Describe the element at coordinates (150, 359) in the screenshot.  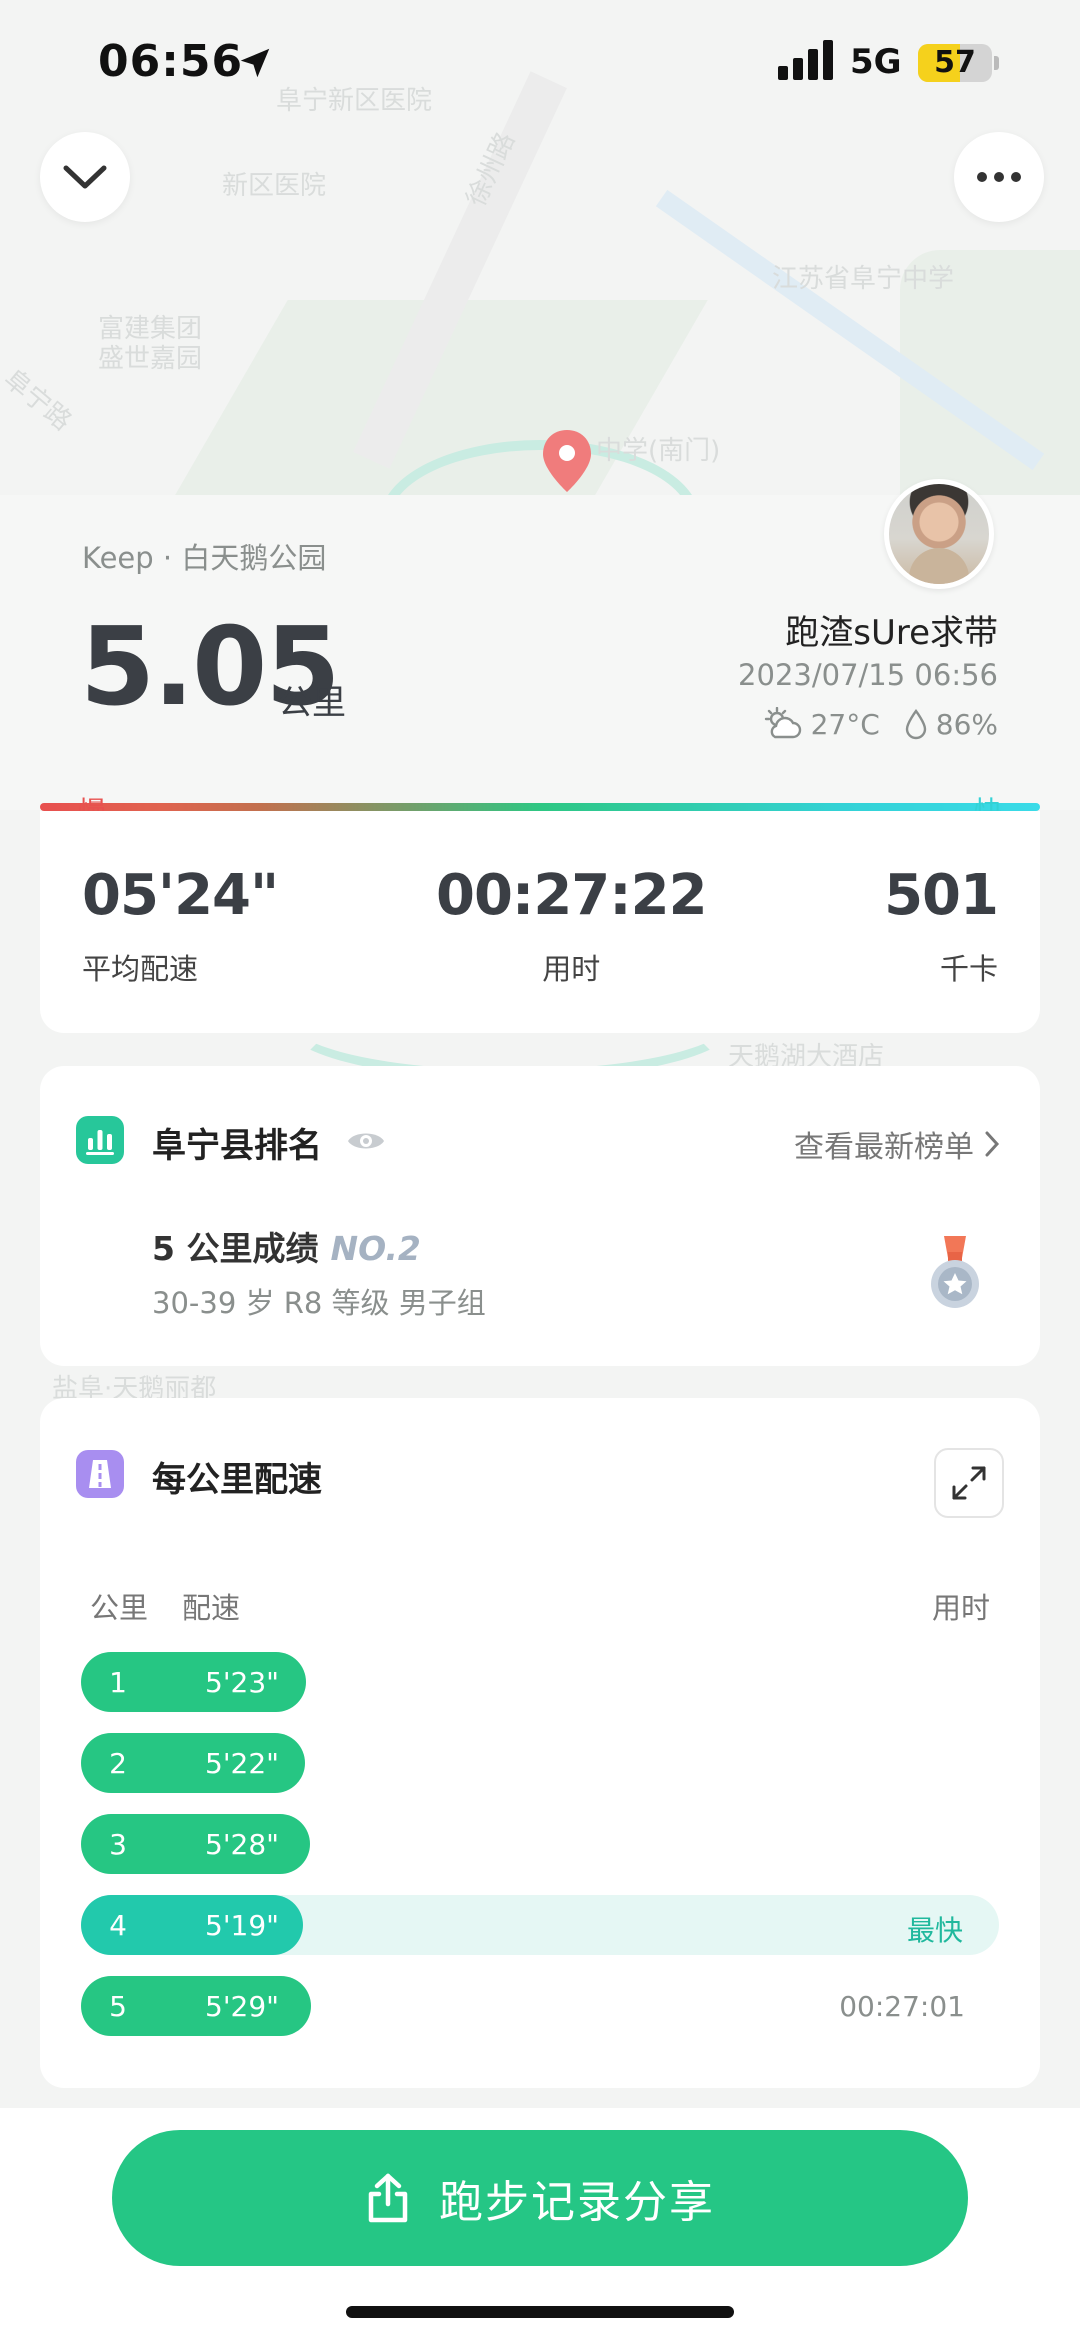
I see `map-label: 盛世嘉园` at that location.